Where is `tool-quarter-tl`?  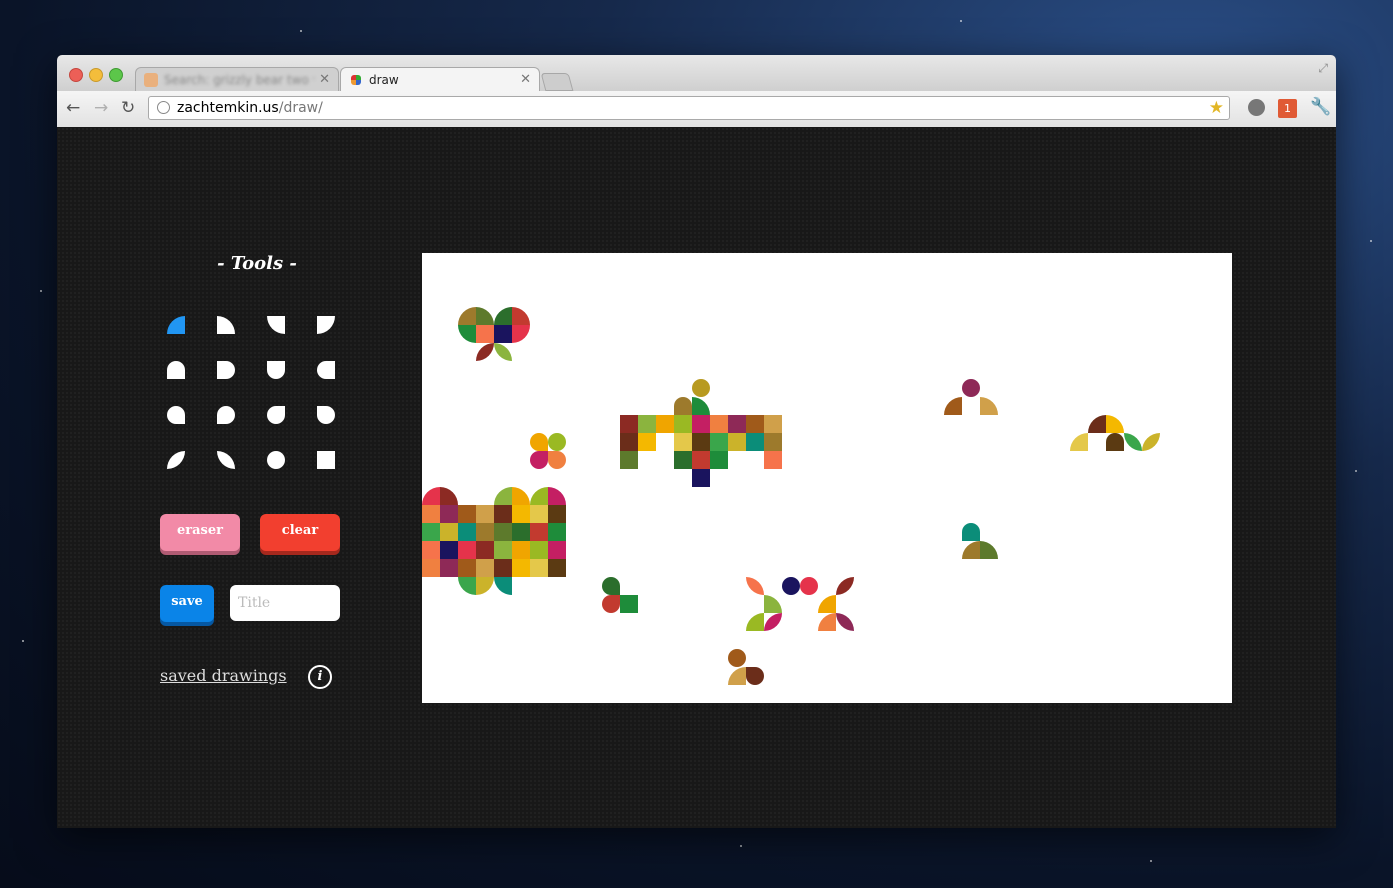
tool-quarter-tl is located at coordinates (176, 325).